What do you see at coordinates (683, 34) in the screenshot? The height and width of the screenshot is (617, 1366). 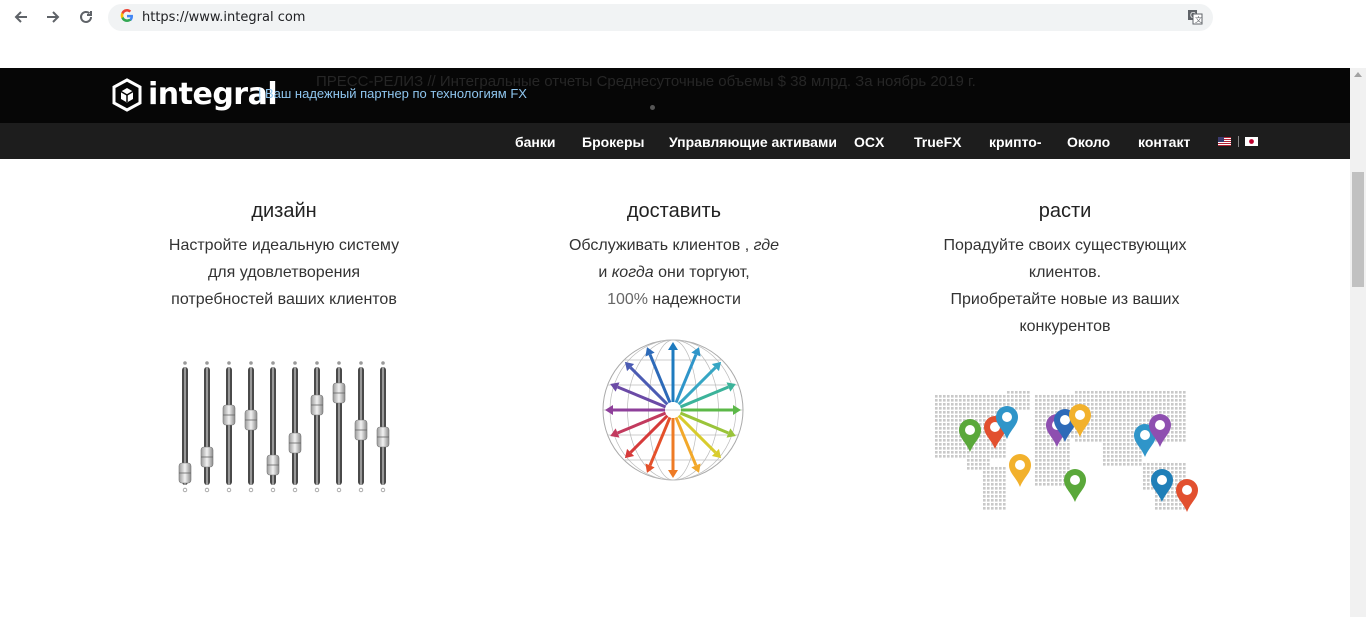 I see `browser-toolbar: https://www.integral com G 文` at bounding box center [683, 34].